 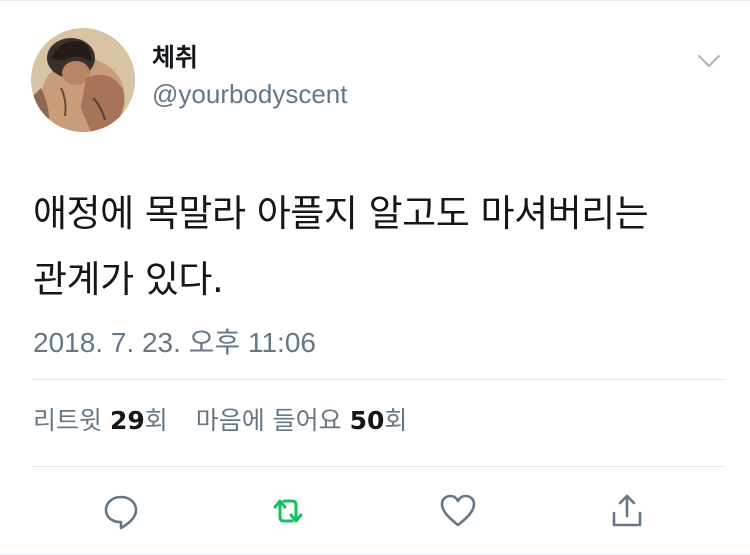 I want to click on likes-stat: 마음에 들어요 50회, so click(x=302, y=420).